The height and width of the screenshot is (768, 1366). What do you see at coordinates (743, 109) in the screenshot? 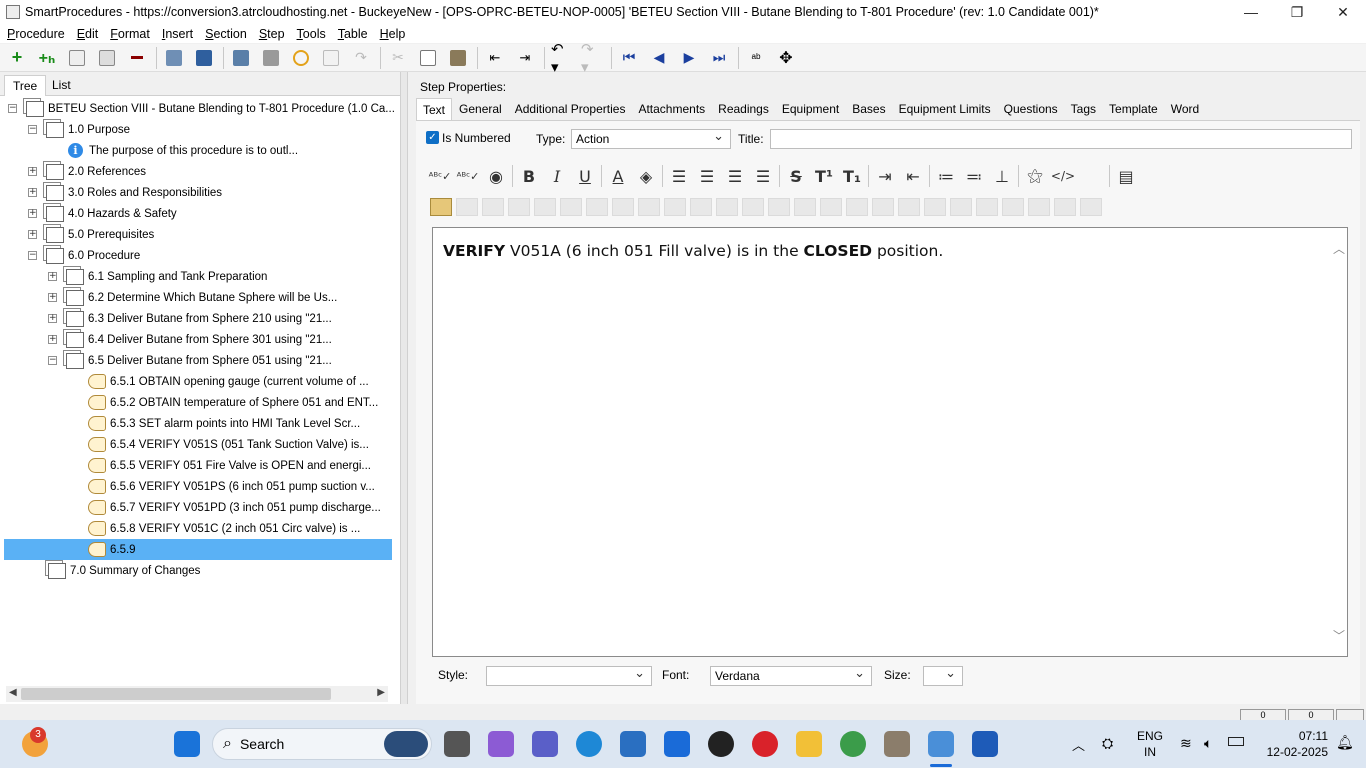
I see `tab-readings: Readings` at bounding box center [743, 109].